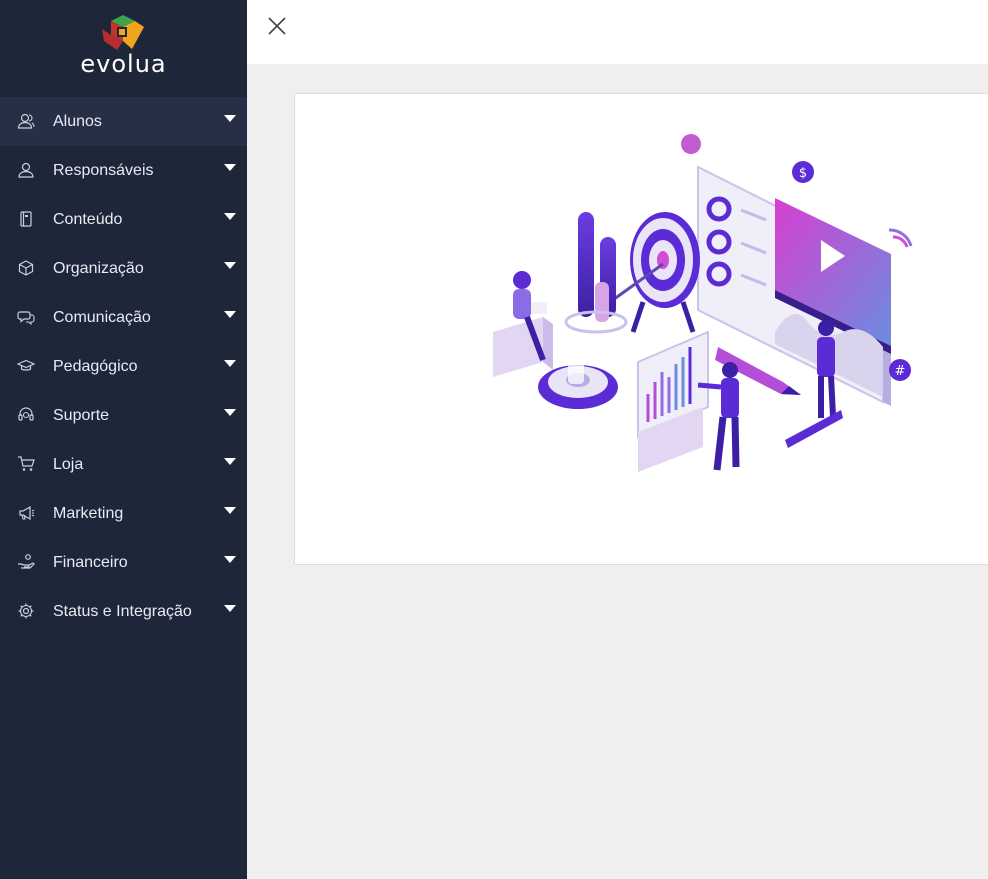  What do you see at coordinates (26, 463) in the screenshot?
I see `cart-icon` at bounding box center [26, 463].